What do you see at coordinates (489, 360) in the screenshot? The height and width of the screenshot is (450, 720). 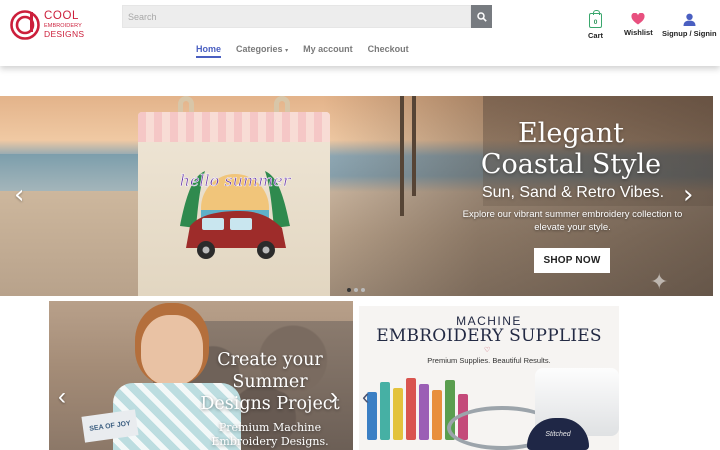 I see `promo-supplies-tagline: Premium Supplies. Beautiful Results.` at bounding box center [489, 360].